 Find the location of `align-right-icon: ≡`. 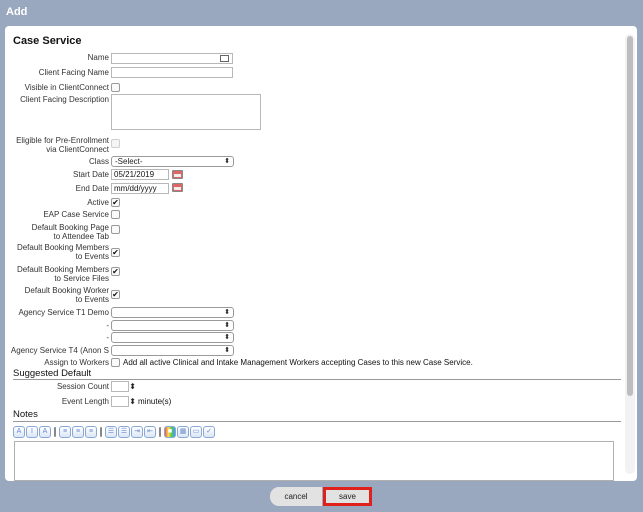

align-right-icon: ≡ is located at coordinates (91, 432).